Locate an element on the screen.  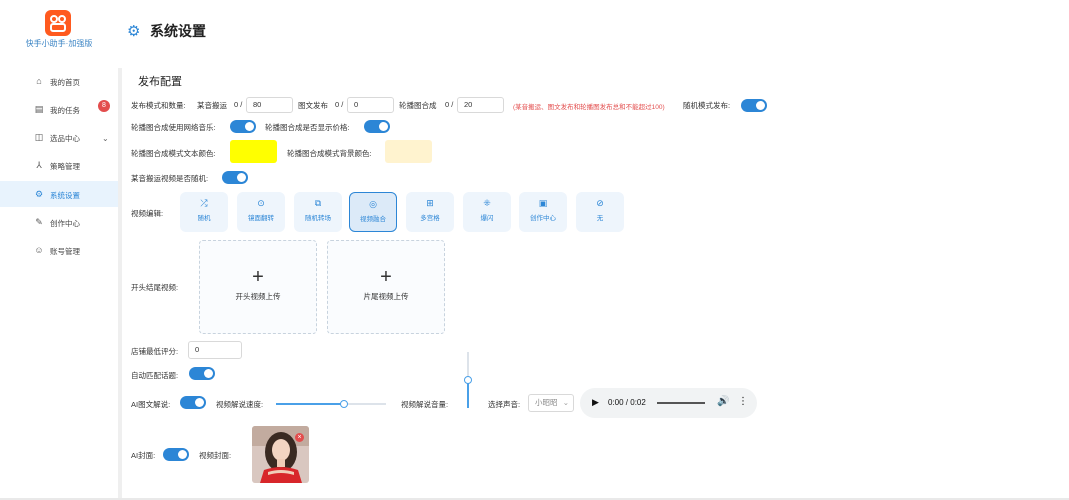
narration-speed-label: 视频解说速度: is located at coordinates (240, 404).